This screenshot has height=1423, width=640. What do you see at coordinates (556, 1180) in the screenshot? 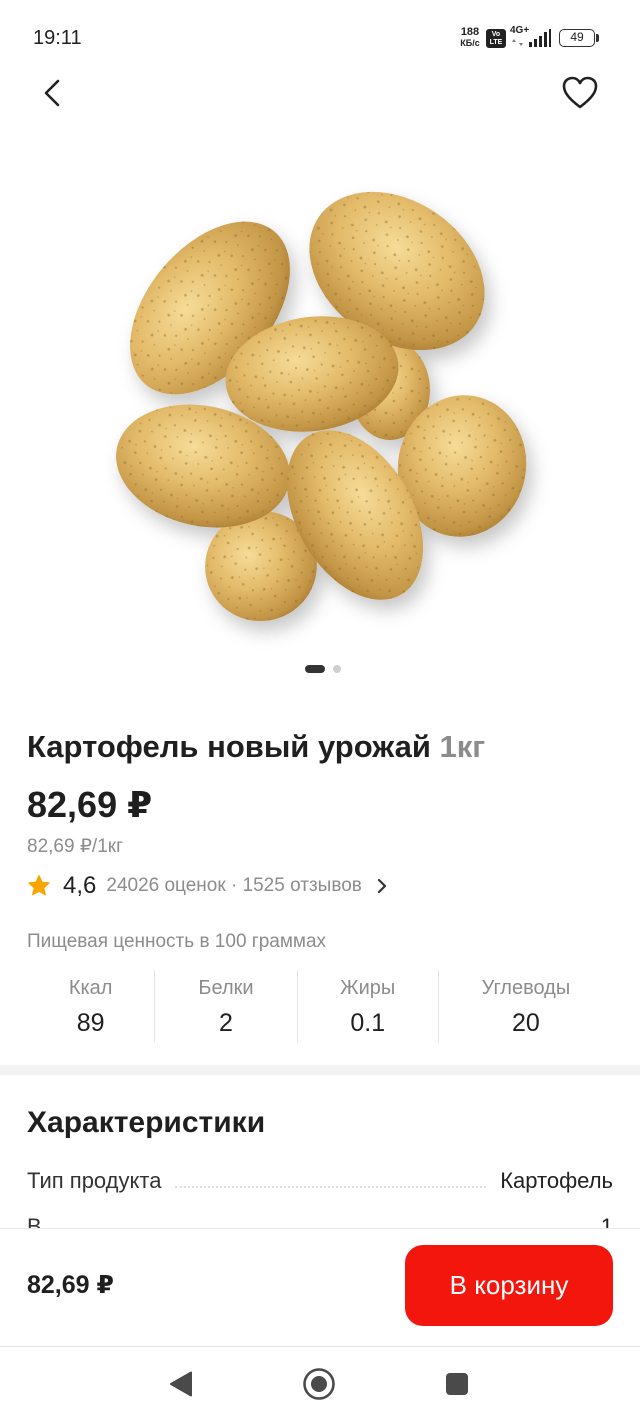
I see `spec-value: Картофель` at bounding box center [556, 1180].